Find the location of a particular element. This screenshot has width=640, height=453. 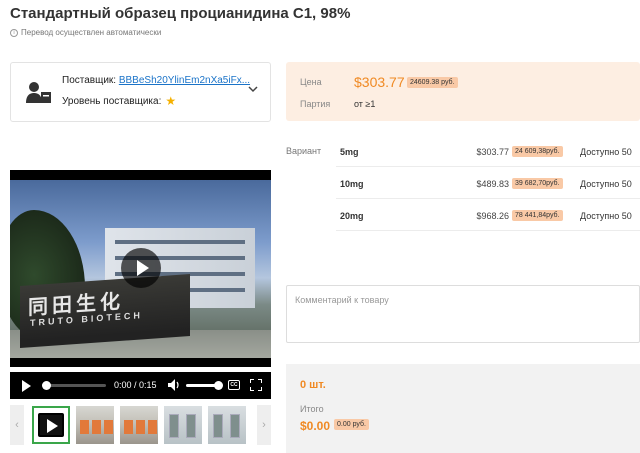

video-controls: 0:00 / 0:15 CC is located at coordinates (140, 385).